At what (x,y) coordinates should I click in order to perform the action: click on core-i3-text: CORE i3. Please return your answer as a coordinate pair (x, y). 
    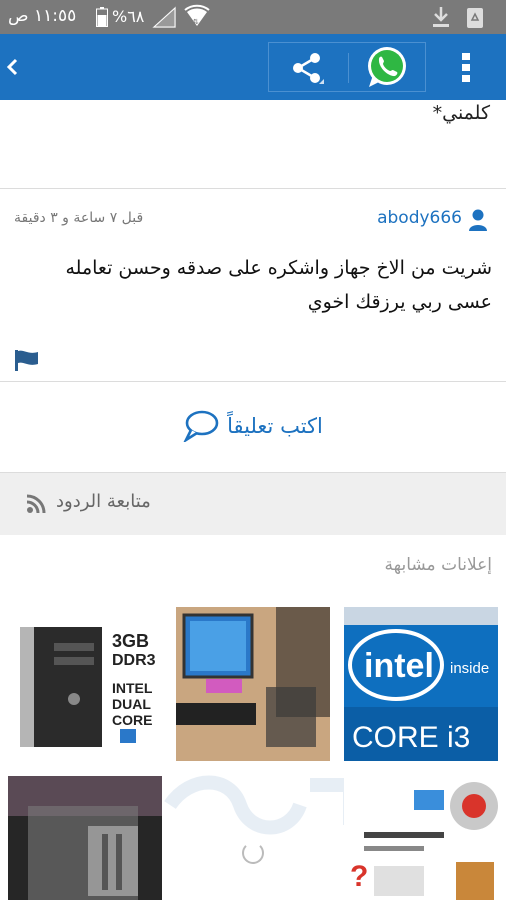
    Looking at the image, I should click on (411, 737).